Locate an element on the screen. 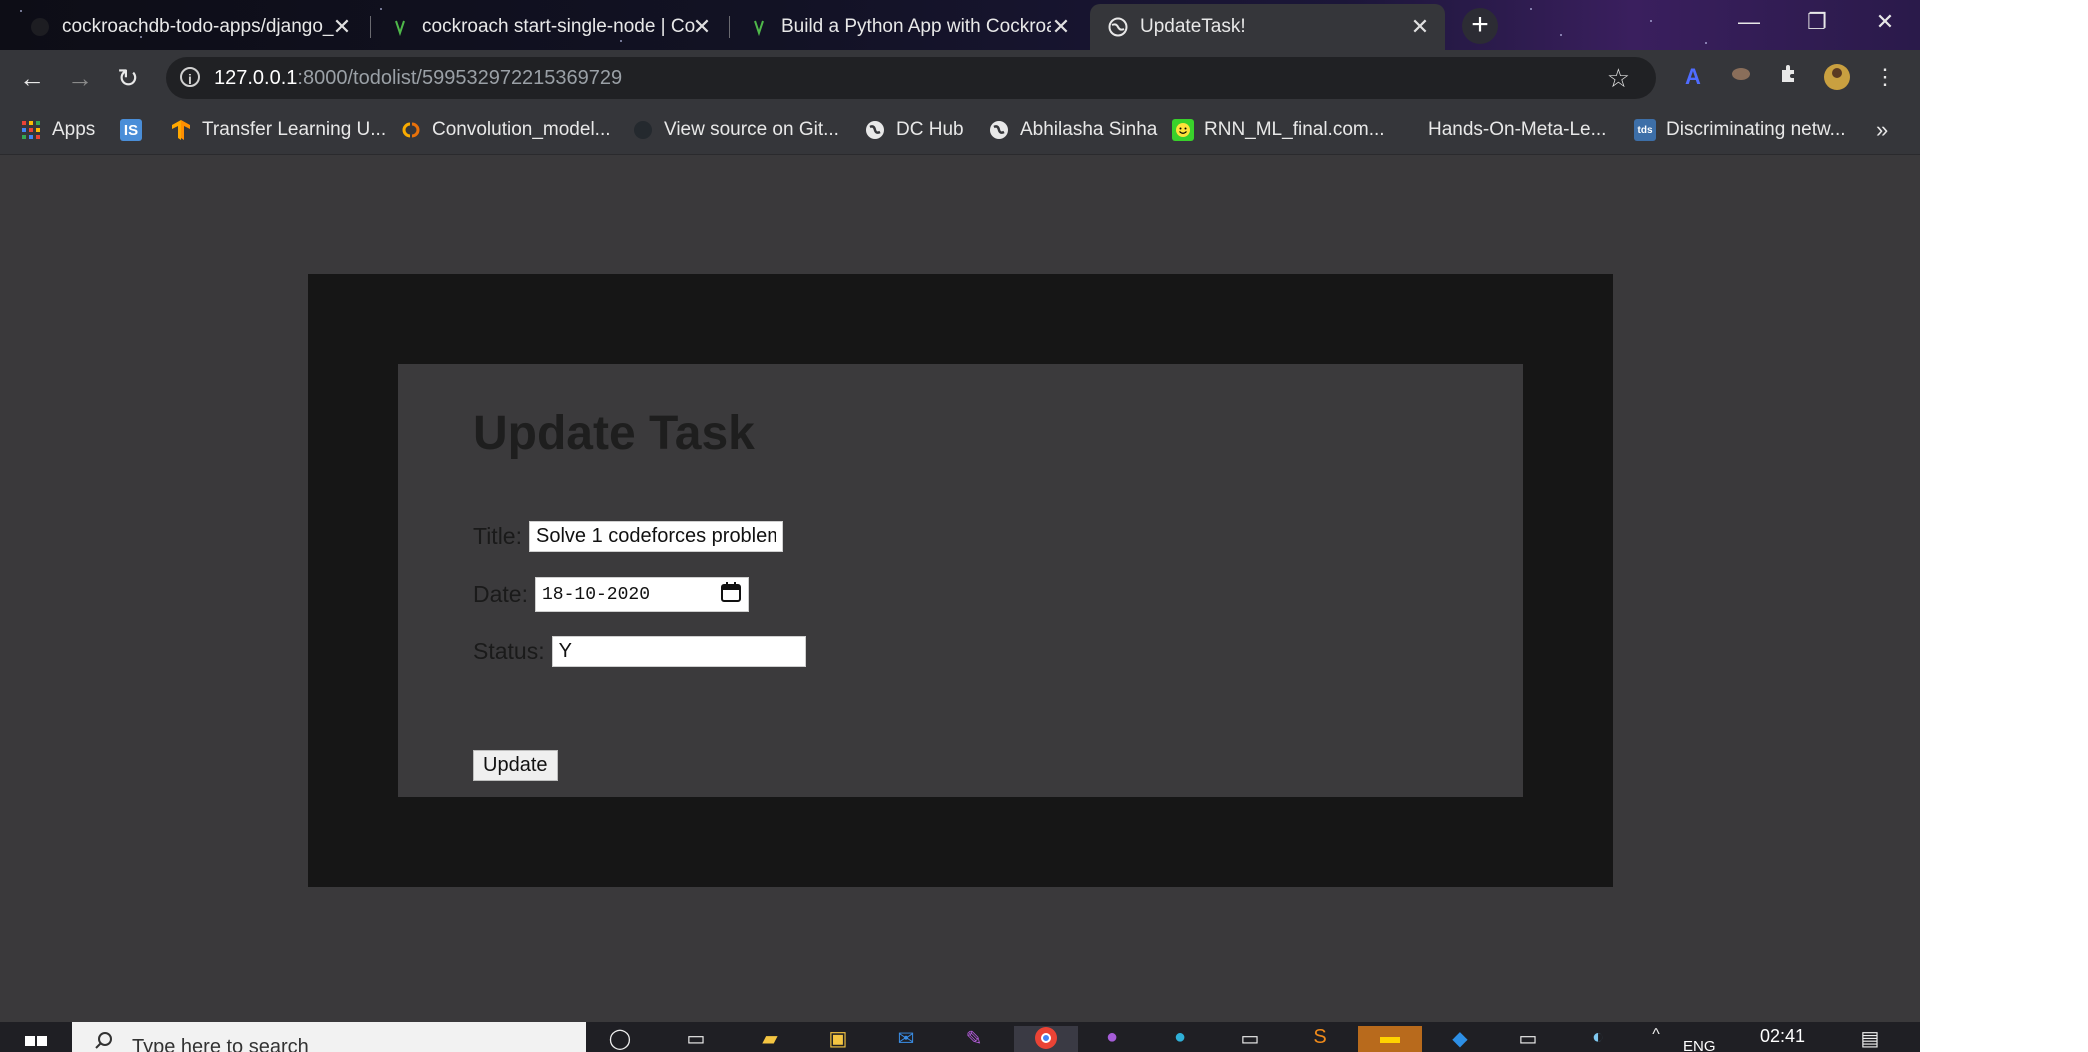  calendar-icon is located at coordinates (731, 595).